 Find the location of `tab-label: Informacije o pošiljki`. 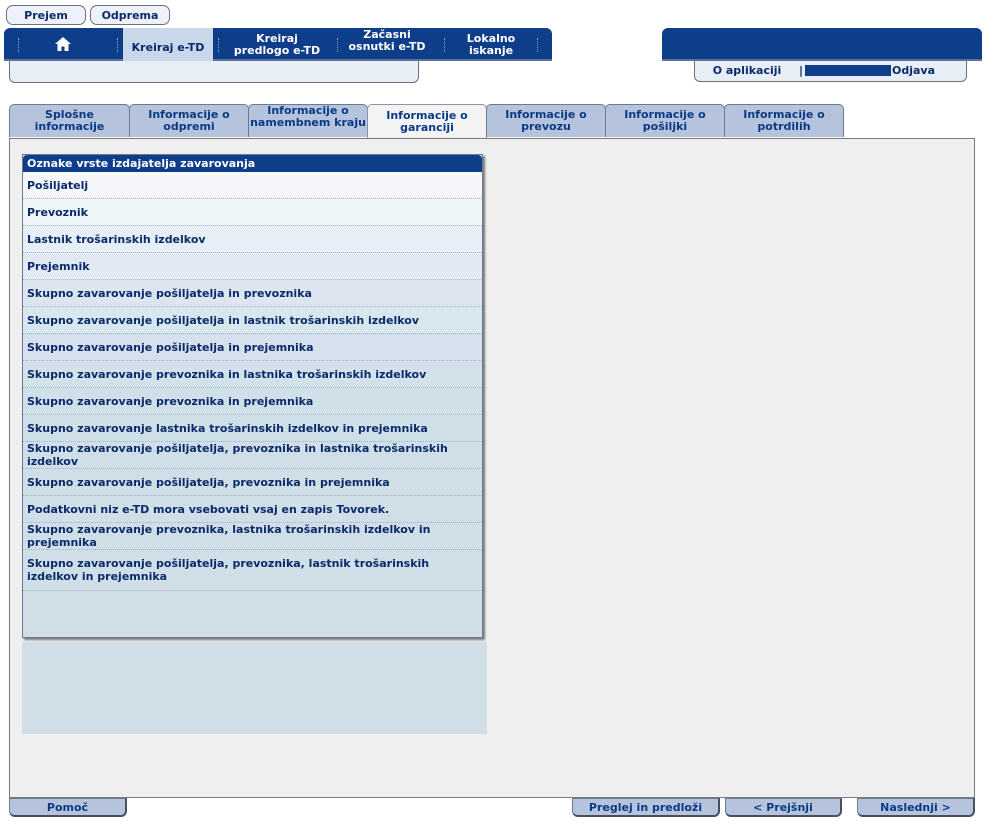

tab-label: Informacije o pošiljki is located at coordinates (665, 120).